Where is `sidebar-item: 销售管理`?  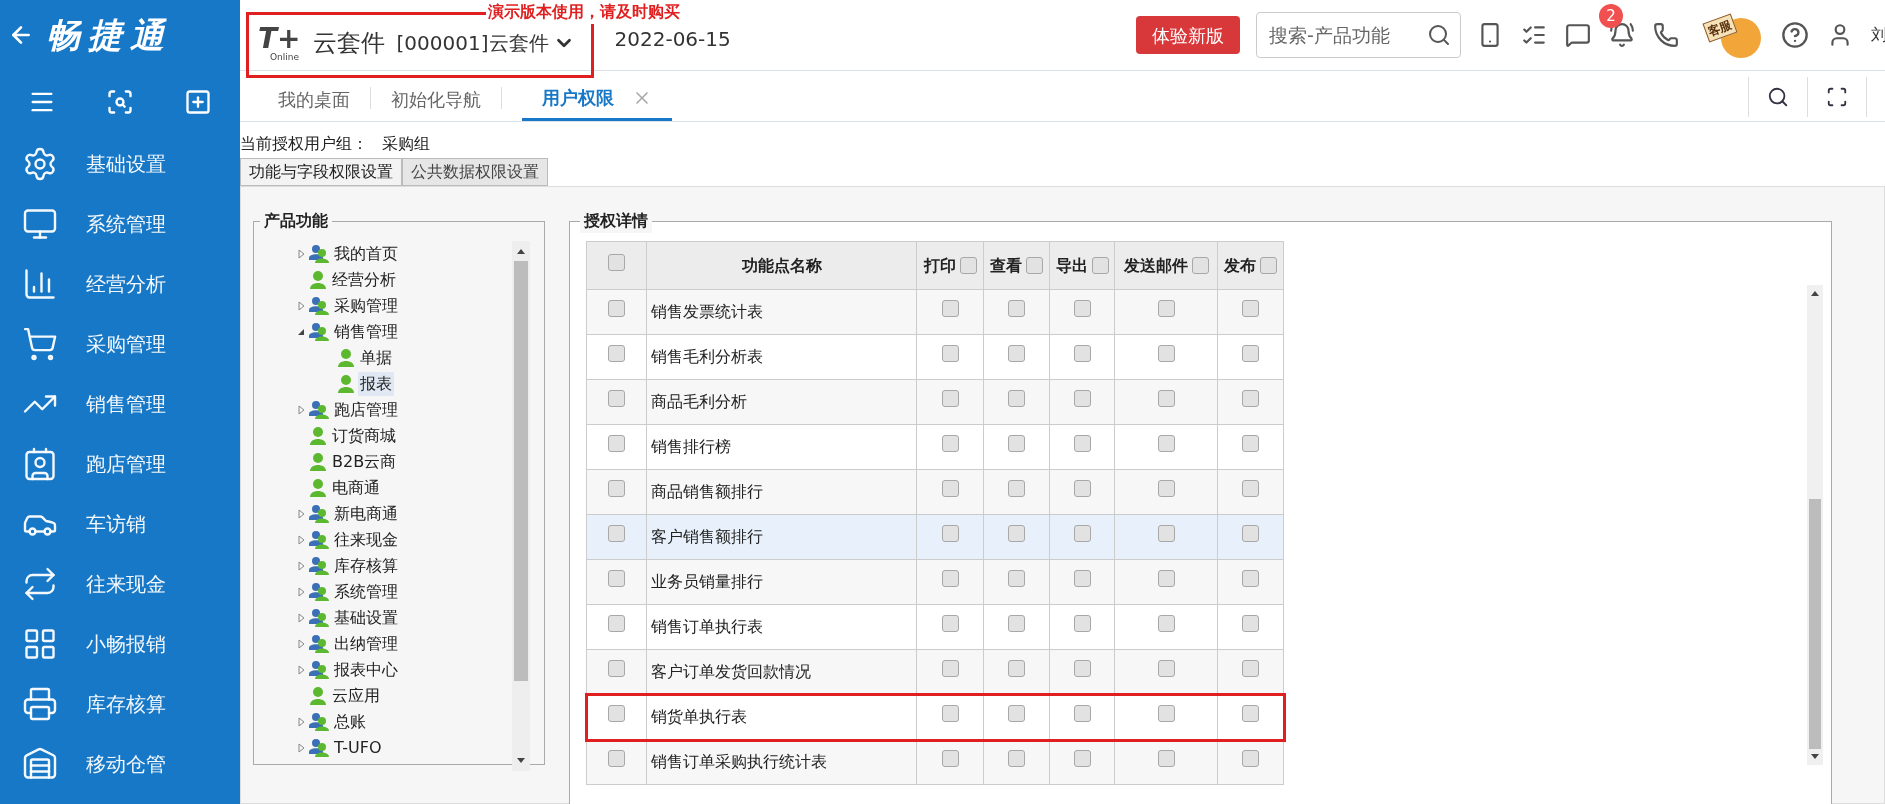 sidebar-item: 销售管理 is located at coordinates (120, 404).